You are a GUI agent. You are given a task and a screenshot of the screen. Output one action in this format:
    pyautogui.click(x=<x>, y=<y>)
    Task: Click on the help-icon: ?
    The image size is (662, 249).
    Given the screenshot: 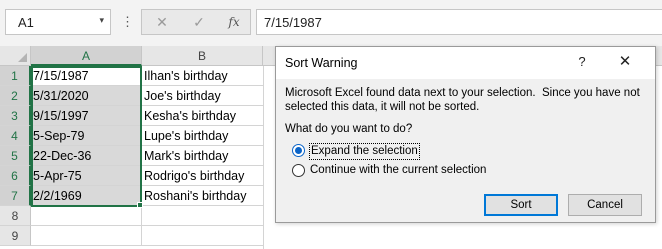 What is the action you would take?
    pyautogui.click(x=582, y=62)
    